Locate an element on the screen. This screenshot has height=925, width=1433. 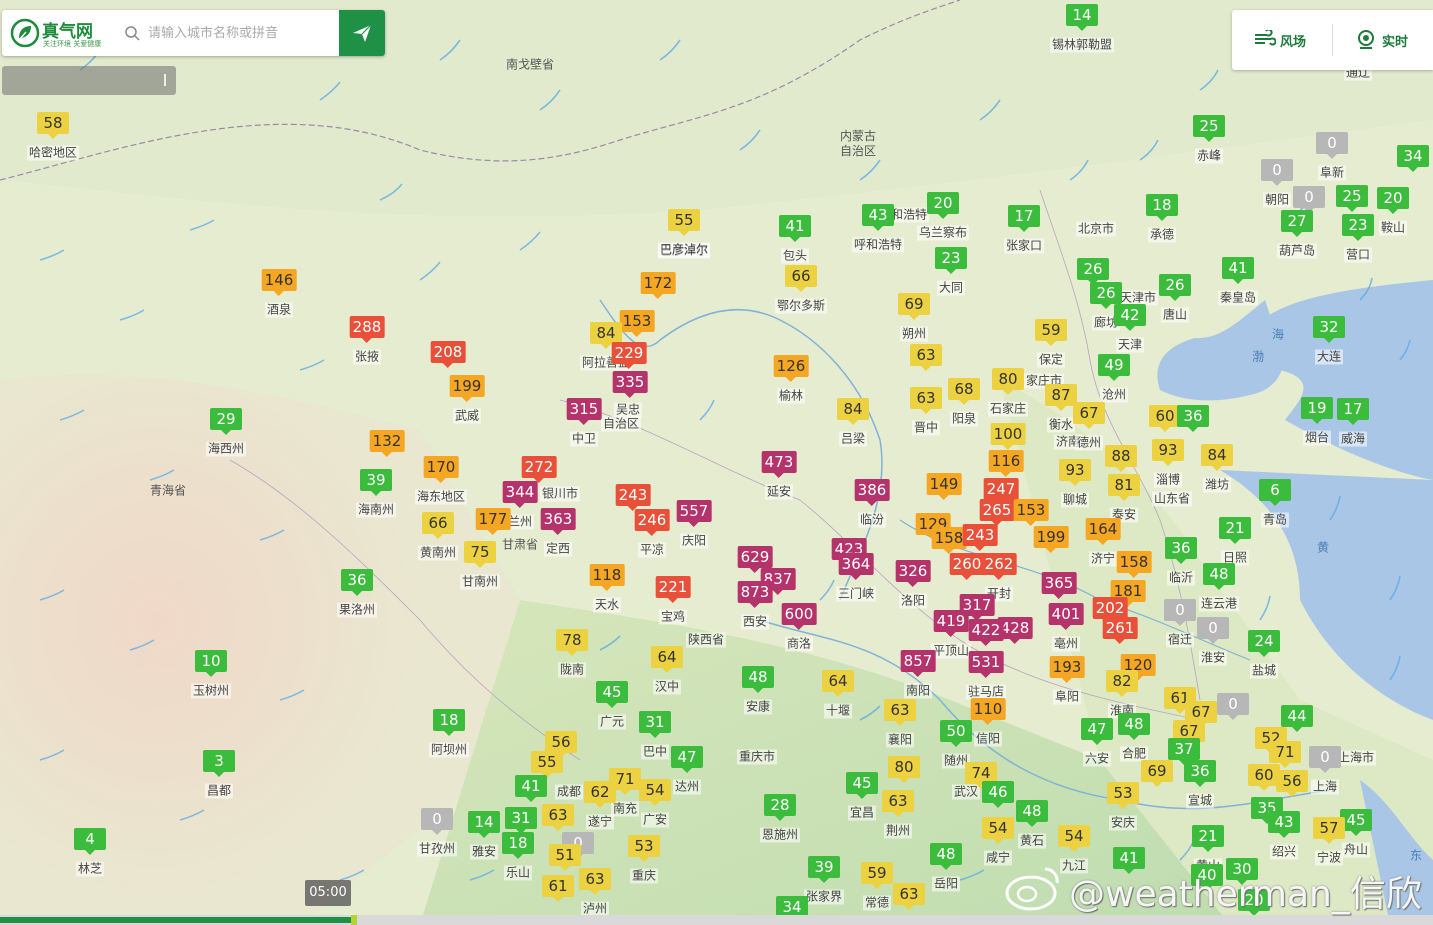
aqi-marker: 246 is located at coordinates (652, 522).